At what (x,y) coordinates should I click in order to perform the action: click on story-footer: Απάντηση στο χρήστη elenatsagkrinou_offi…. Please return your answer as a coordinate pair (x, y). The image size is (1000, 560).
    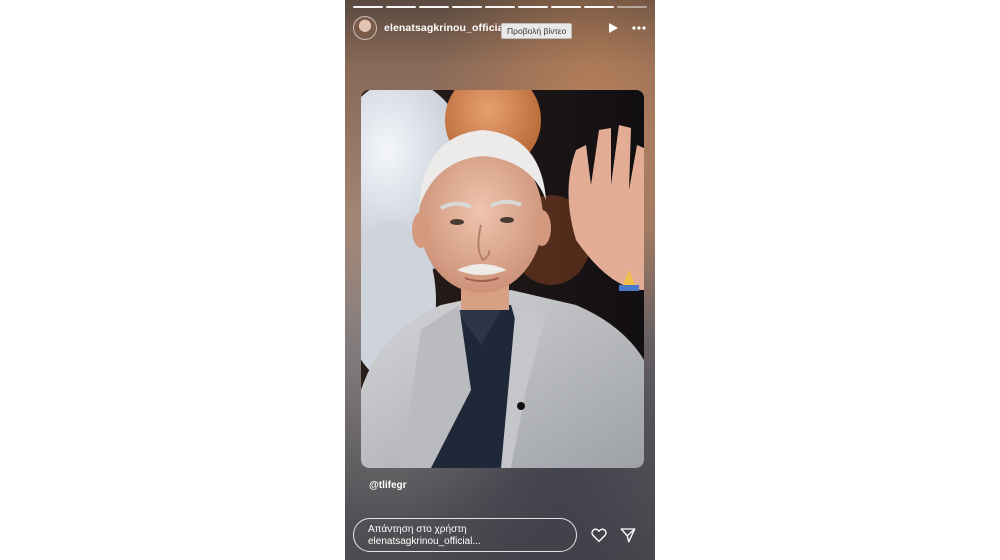
    Looking at the image, I should click on (500, 535).